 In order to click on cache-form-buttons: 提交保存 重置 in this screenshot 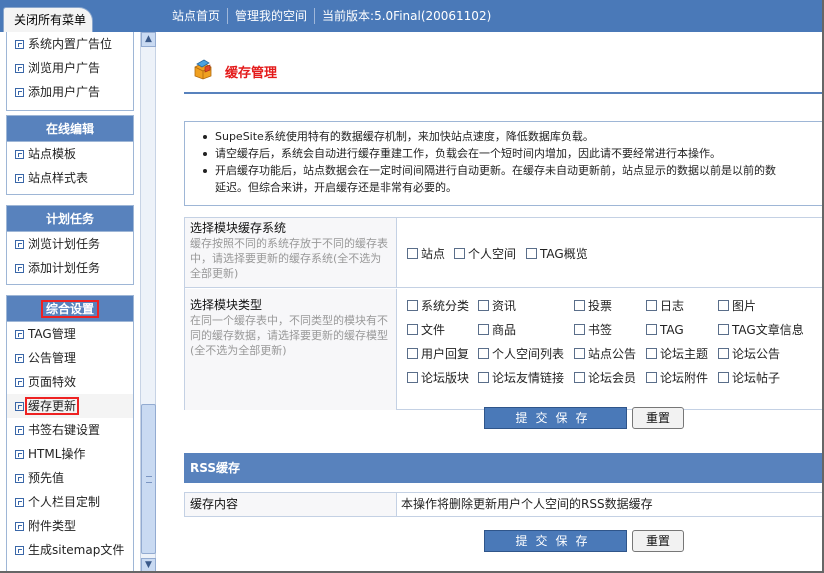, I will do `click(604, 418)`.